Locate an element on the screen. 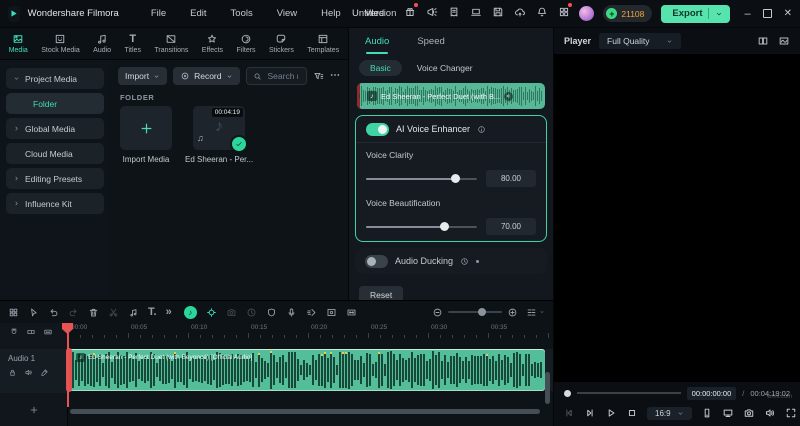  lock-icon is located at coordinates (12, 372).